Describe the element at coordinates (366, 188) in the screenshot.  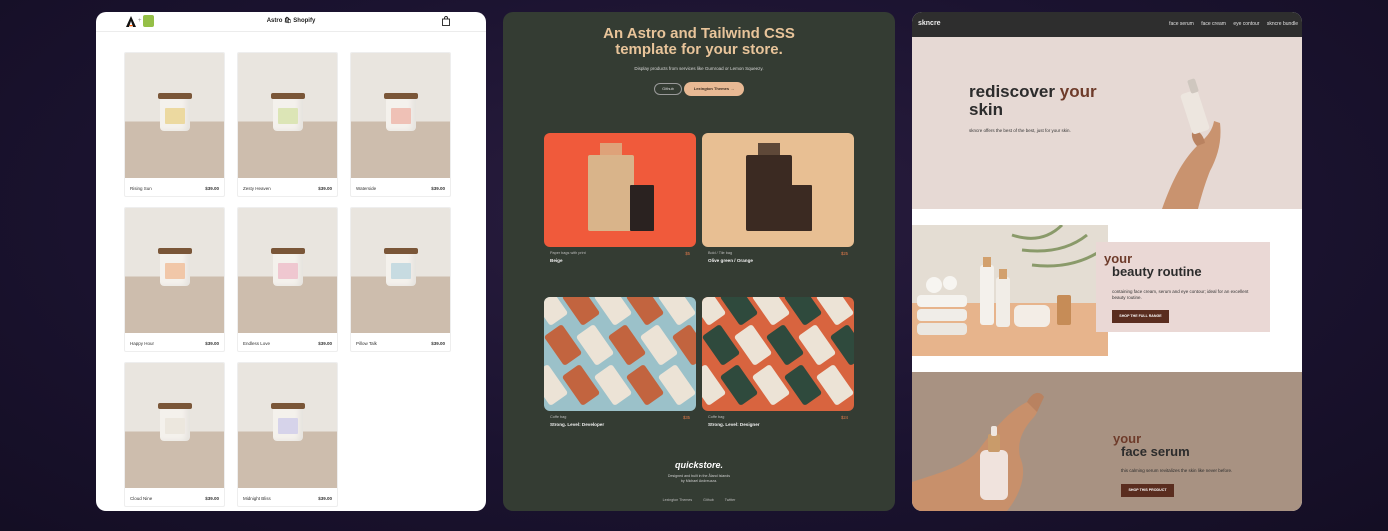
I see `product-name: Waterside` at that location.